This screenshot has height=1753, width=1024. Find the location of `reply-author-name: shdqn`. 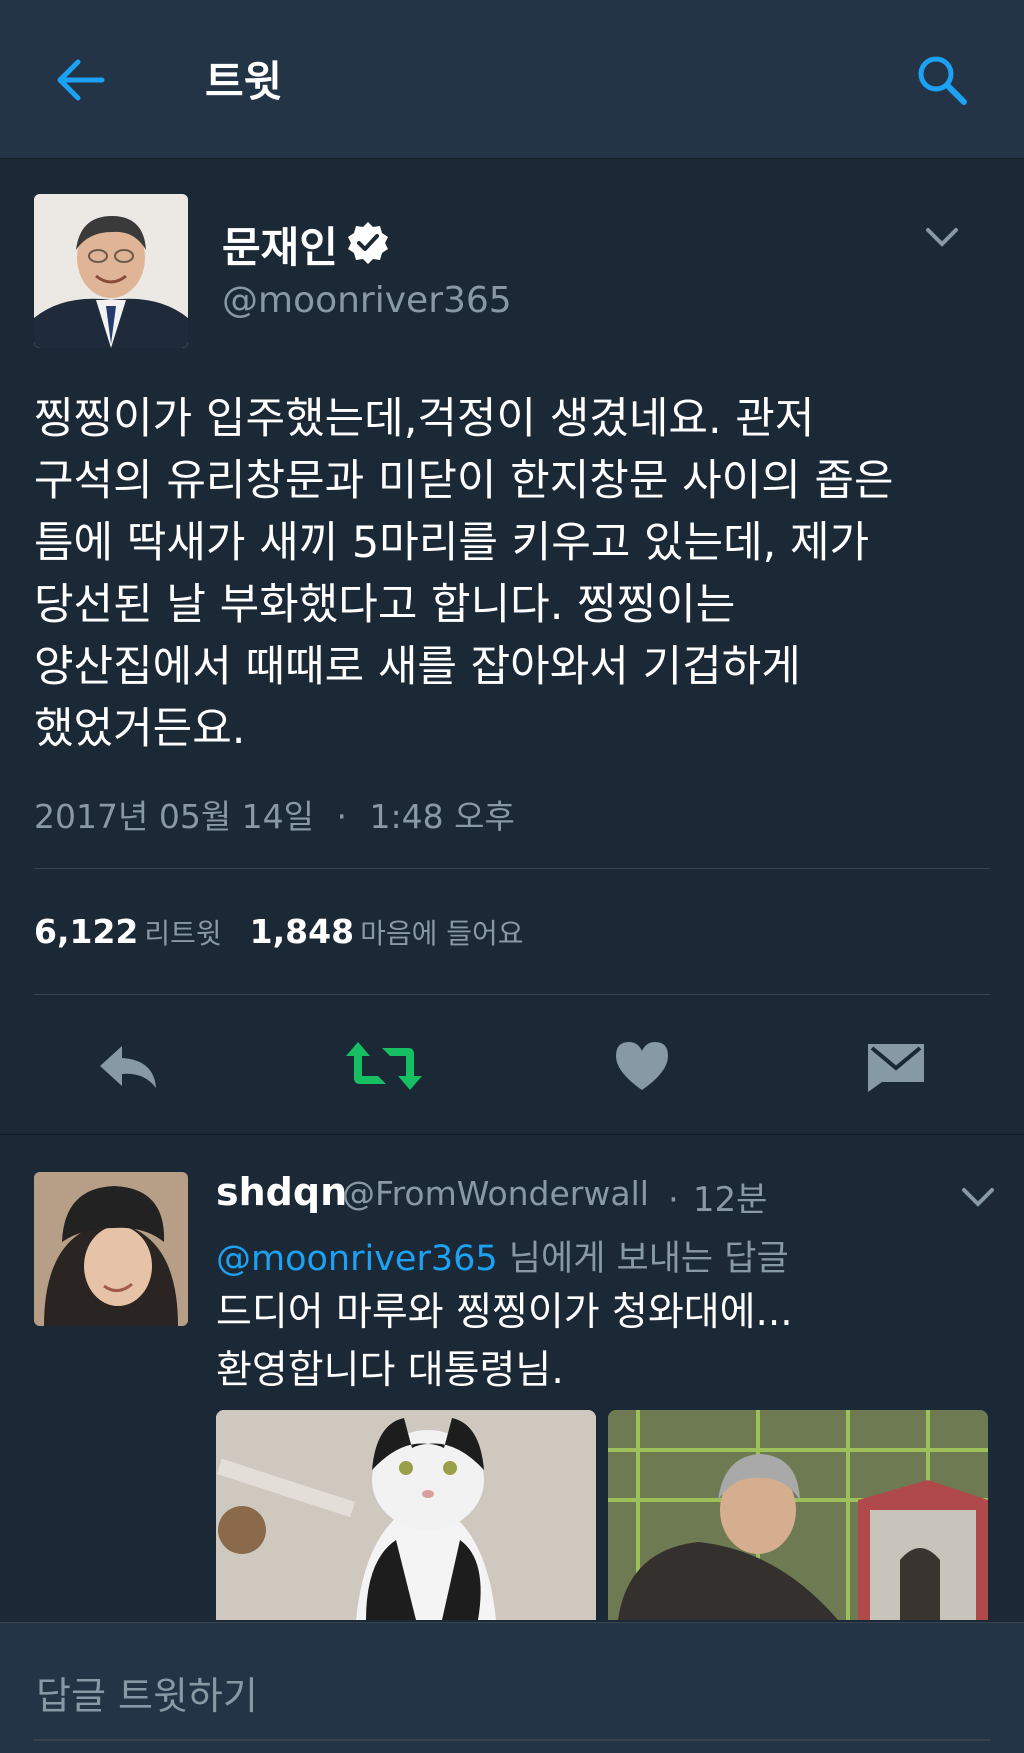

reply-author-name: shdqn is located at coordinates (281, 1192).